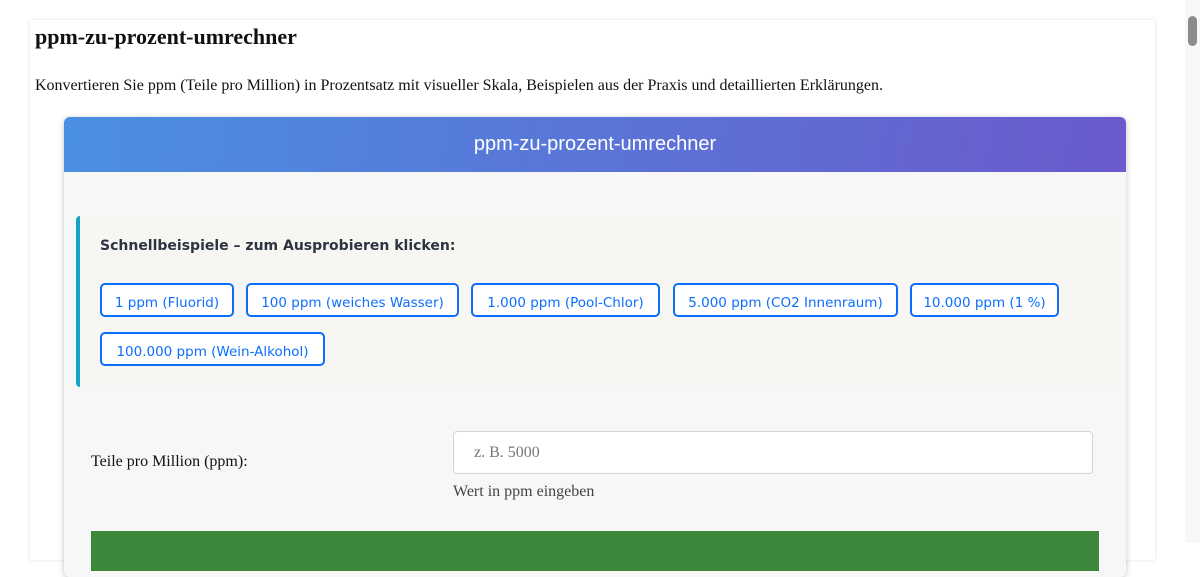 This screenshot has width=1200, height=577. I want to click on example-chip-soft-water: 100 ppm (weiches Wasser), so click(352, 300).